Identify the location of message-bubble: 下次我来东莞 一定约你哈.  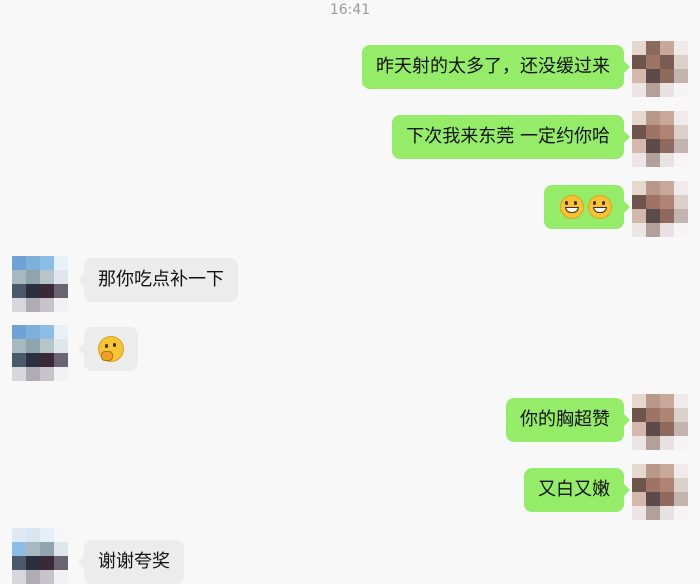
(511, 137).